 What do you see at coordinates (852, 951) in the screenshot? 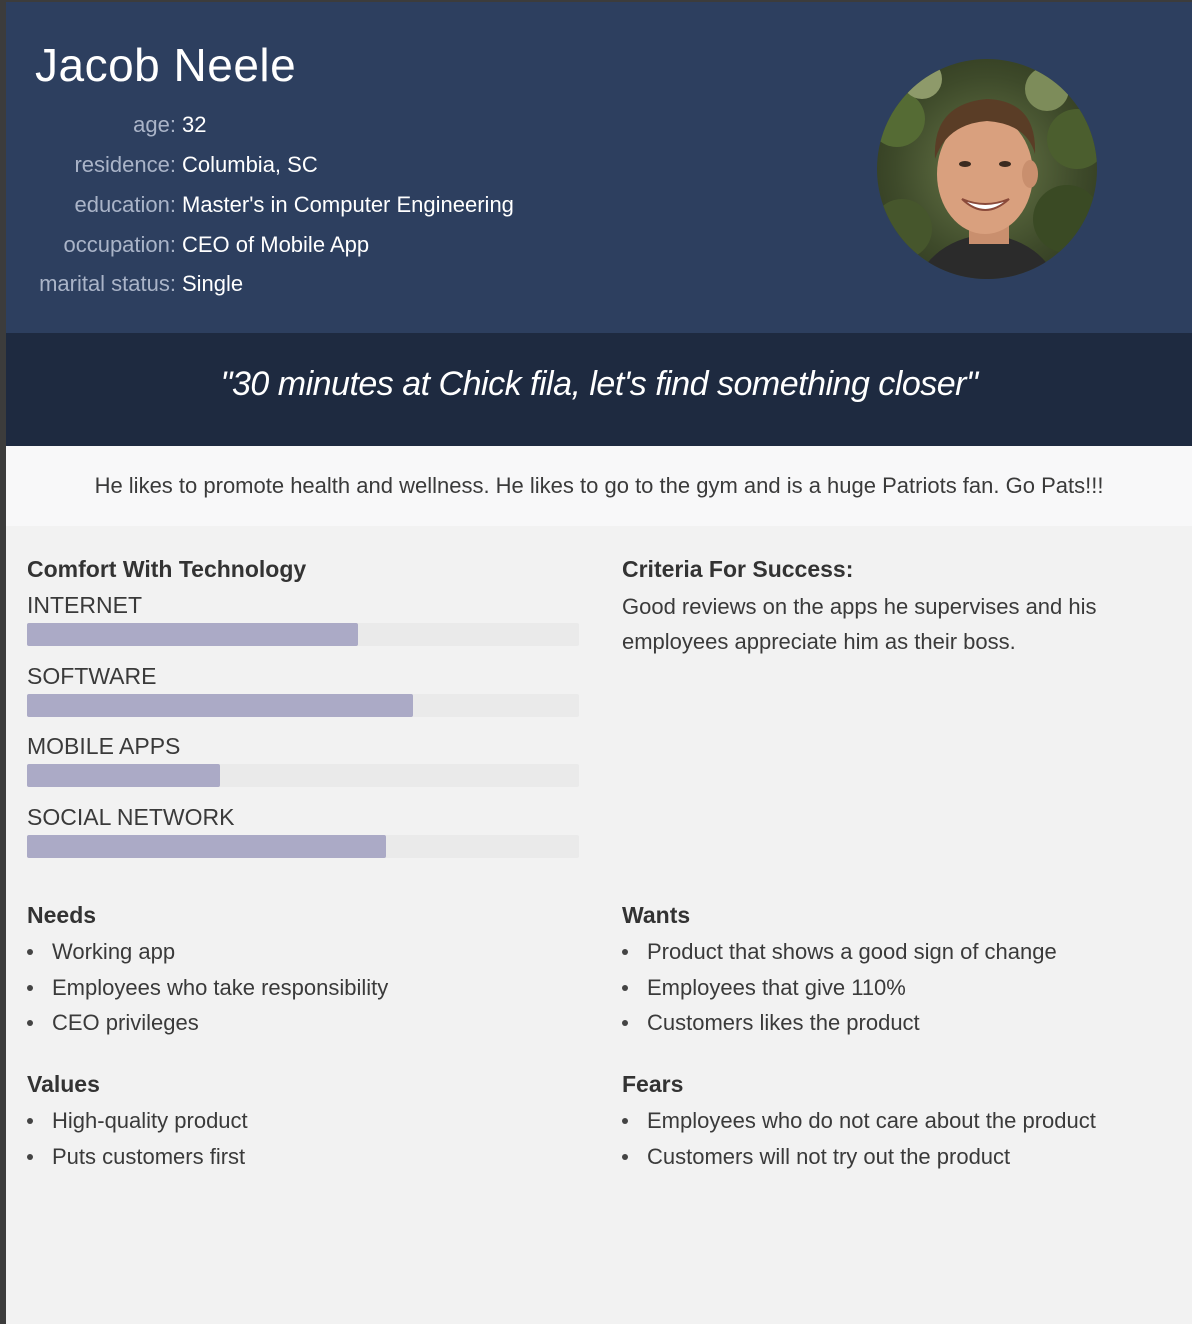
I see `wants-item-text: Product that shows a good sign of change` at bounding box center [852, 951].